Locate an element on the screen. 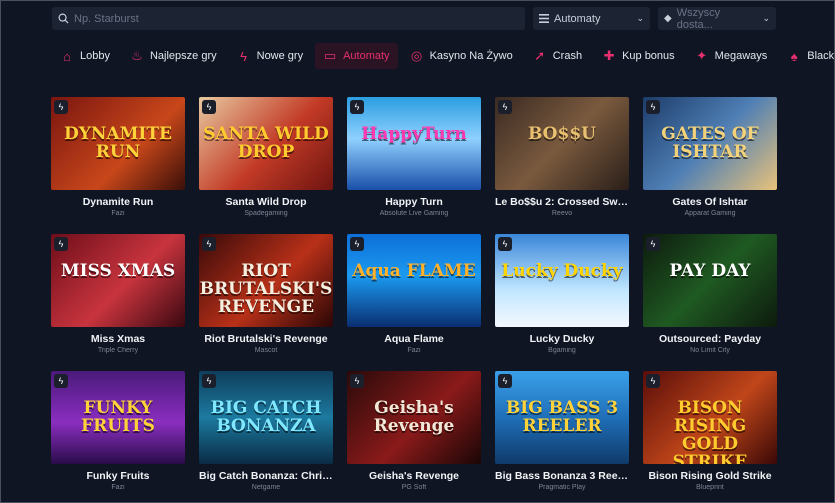 This screenshot has height=503, width=835. tab-kasyno-na-ywo: ◎ Kasyno Na Żywo is located at coordinates (461, 56).